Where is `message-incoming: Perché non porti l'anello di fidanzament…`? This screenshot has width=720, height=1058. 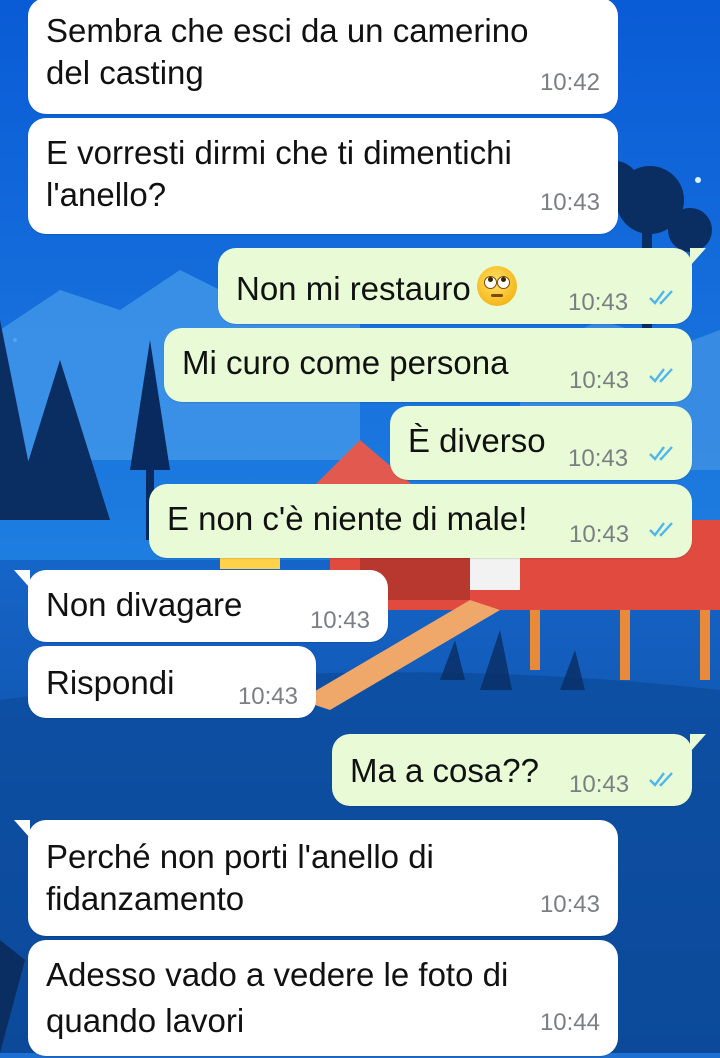 message-incoming: Perché non porti l'anello di fidanzament… is located at coordinates (316, 878).